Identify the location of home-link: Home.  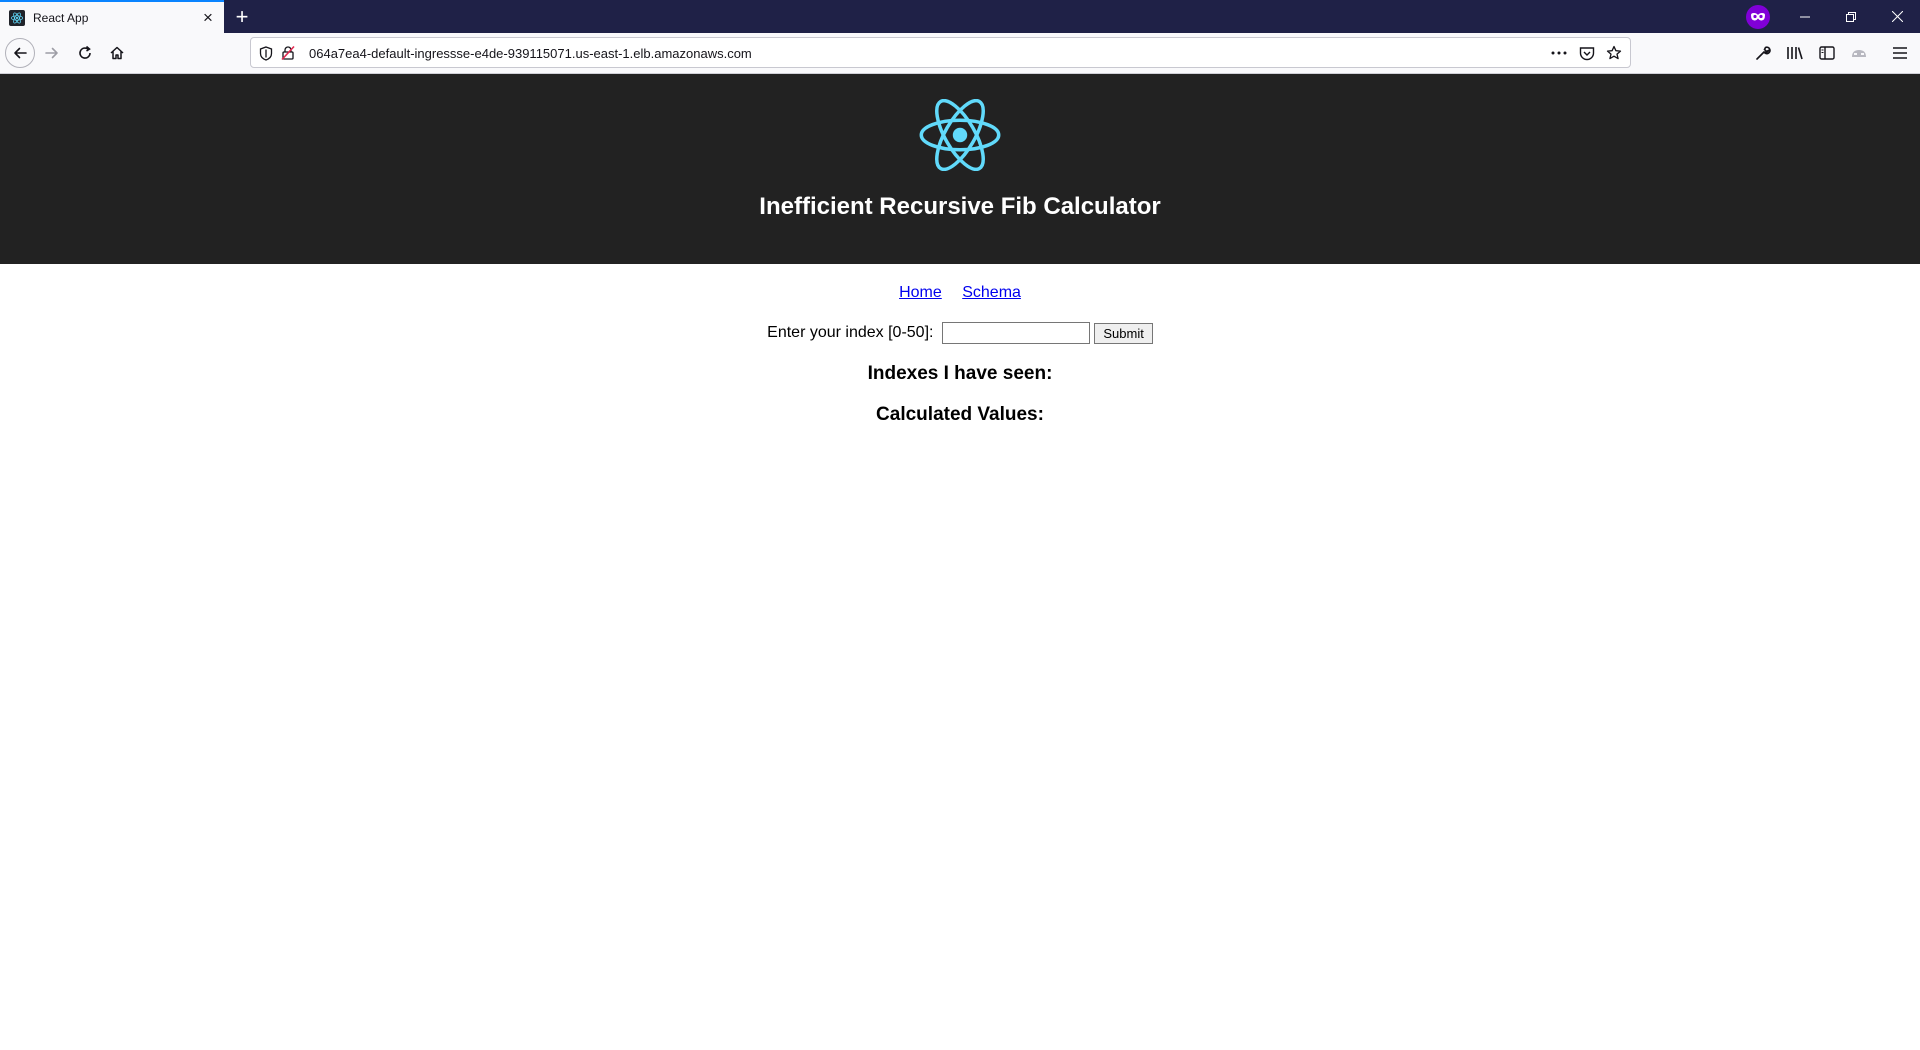
(920, 292).